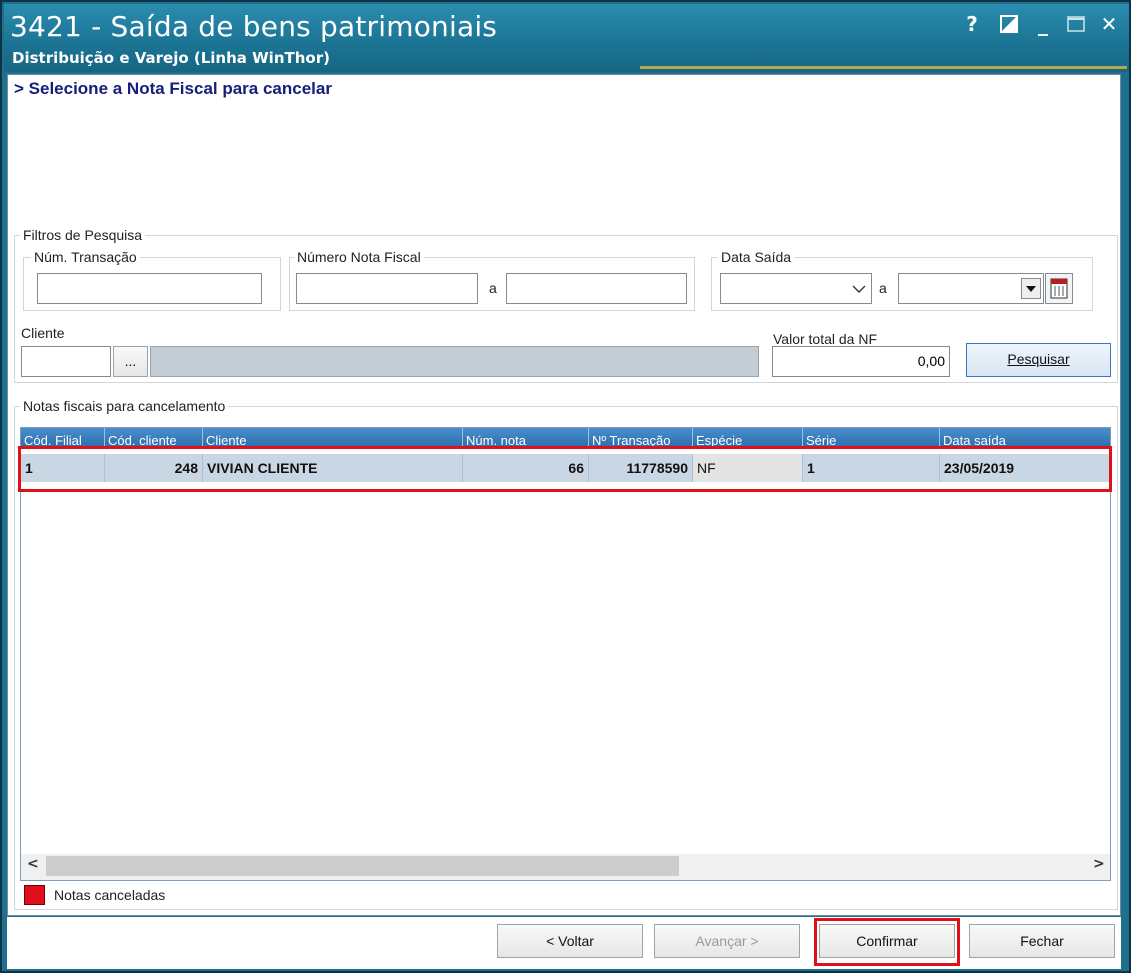  Describe the element at coordinates (34, 895) in the screenshot. I see `cancelled-color-swatch` at that location.